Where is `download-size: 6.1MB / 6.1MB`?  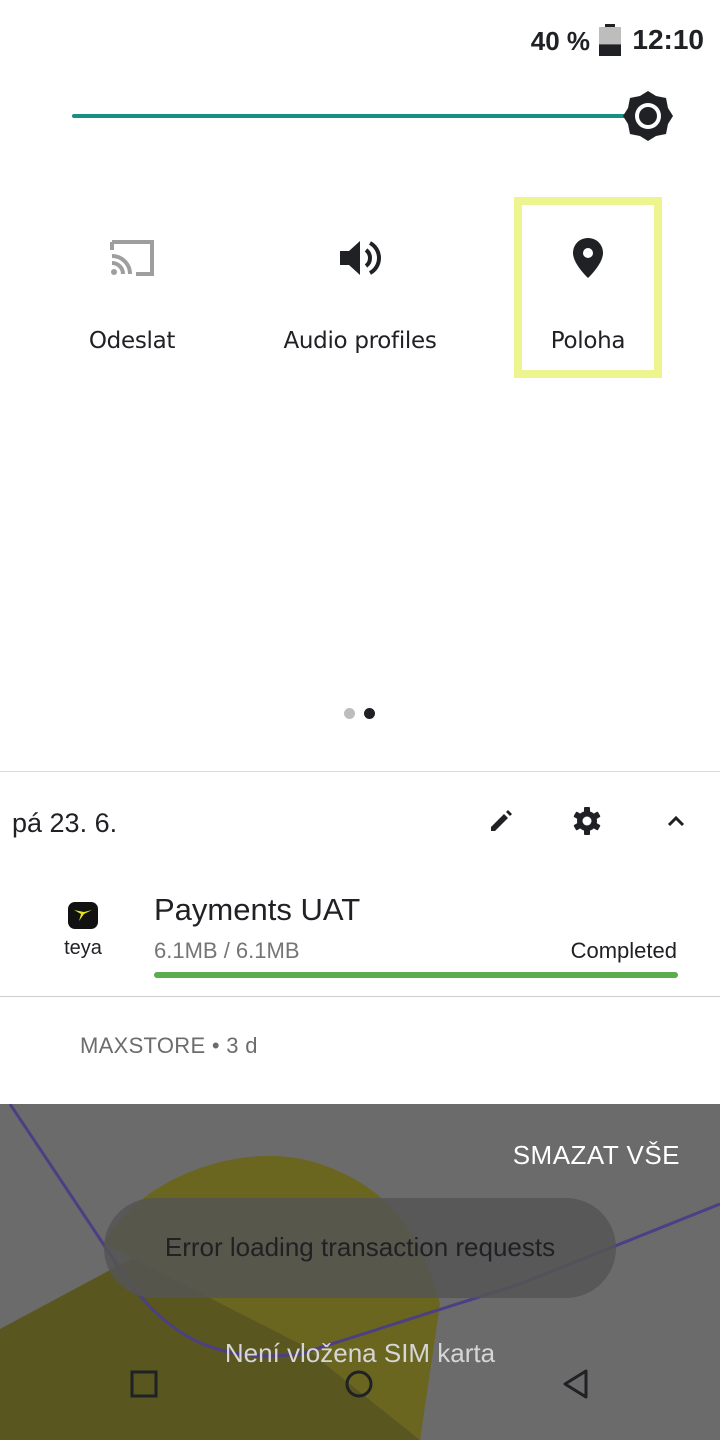
download-size: 6.1MB / 6.1MB is located at coordinates (227, 950).